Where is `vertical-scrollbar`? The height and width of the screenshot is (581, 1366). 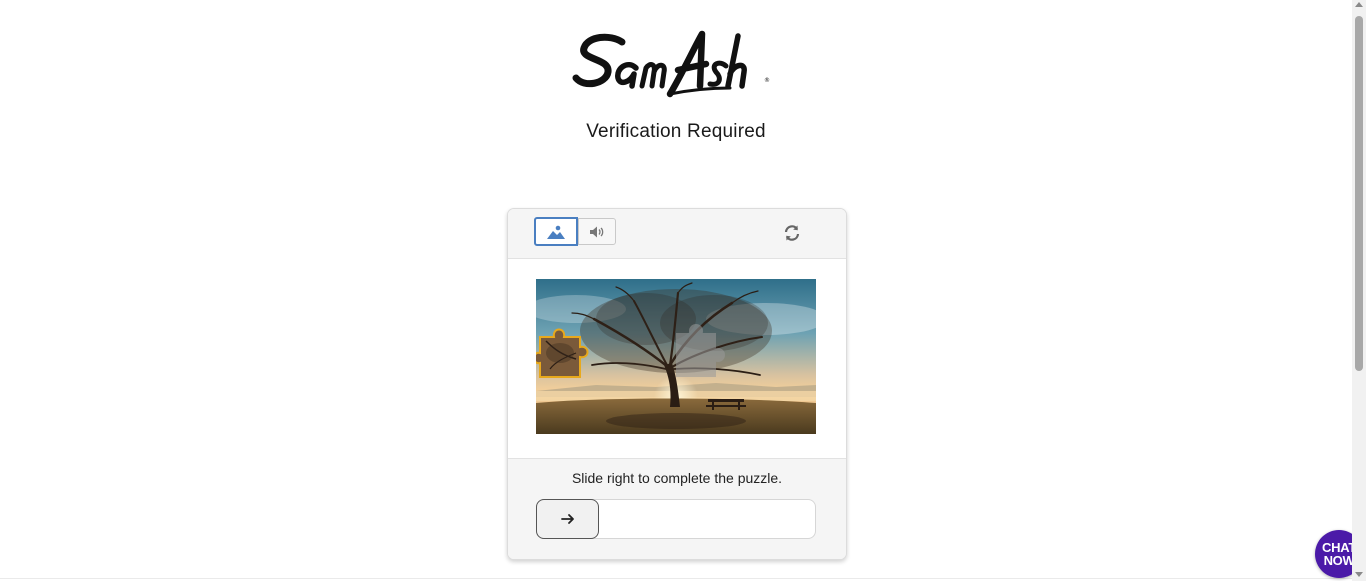 vertical-scrollbar is located at coordinates (1359, 290).